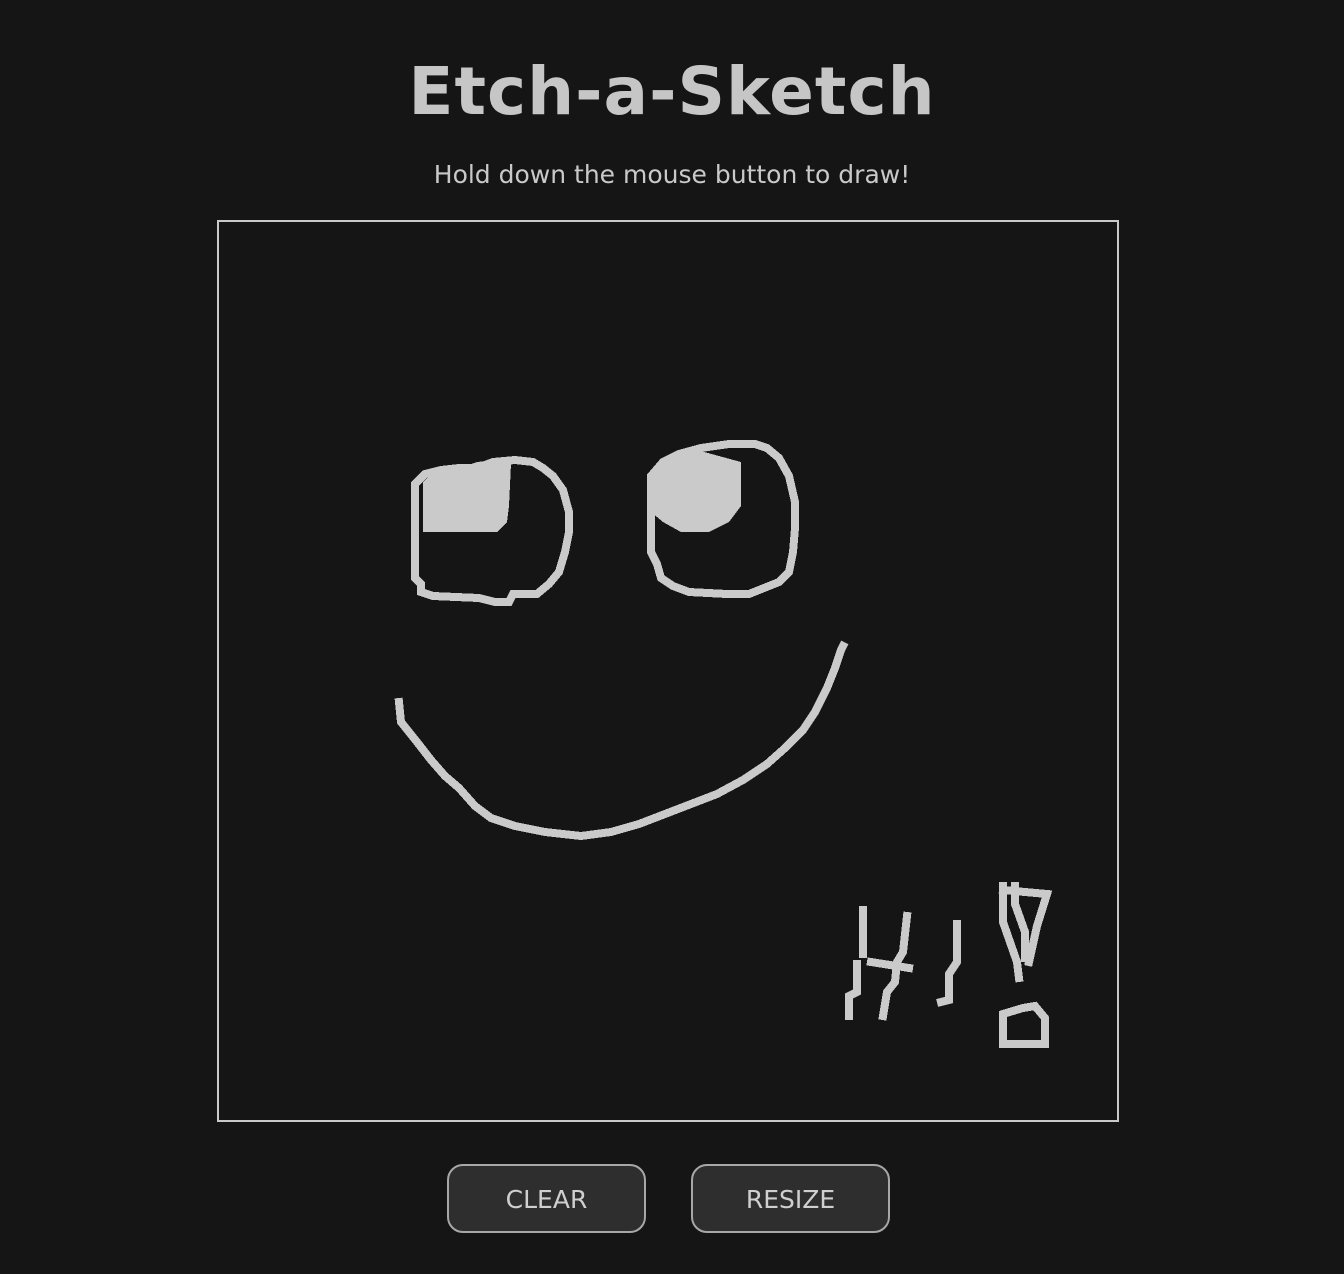  What do you see at coordinates (1024, 1024) in the screenshot?
I see `exclamation-dot` at bounding box center [1024, 1024].